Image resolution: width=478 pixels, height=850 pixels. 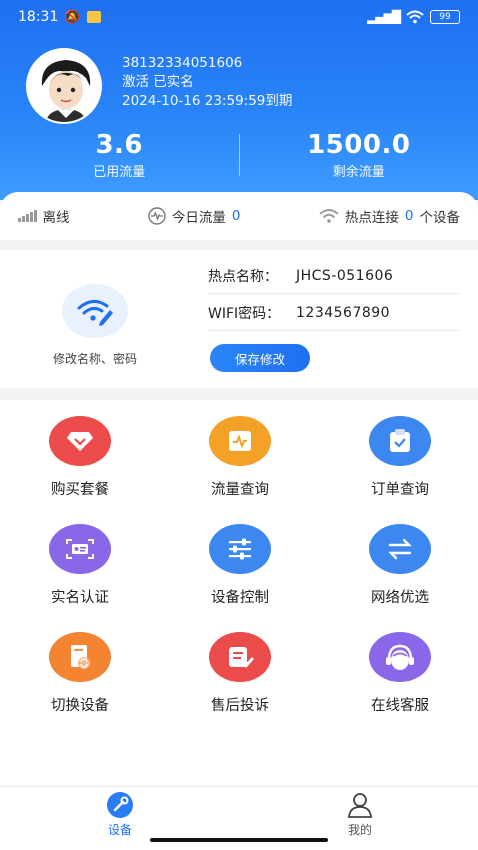 I want to click on remaining-traffic-value: 1500.0, so click(x=359, y=145).